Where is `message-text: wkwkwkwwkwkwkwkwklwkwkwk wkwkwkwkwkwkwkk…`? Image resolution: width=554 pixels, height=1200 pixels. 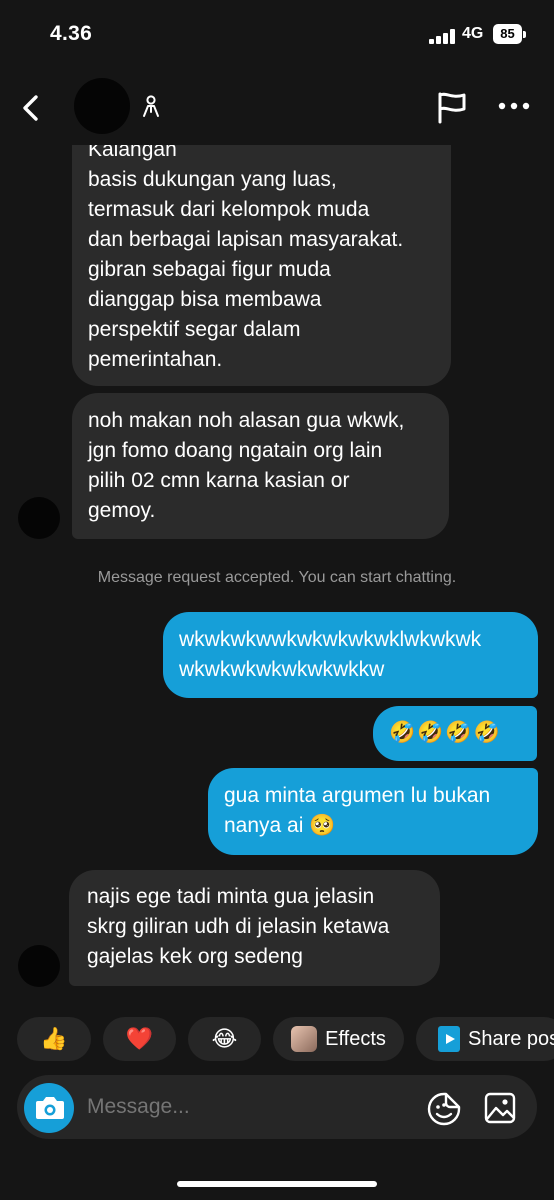
message-text: wkwkwkwwkwkwkwkwklwkwkwk wkwkwkwkwkwkwkk… is located at coordinates (330, 654).